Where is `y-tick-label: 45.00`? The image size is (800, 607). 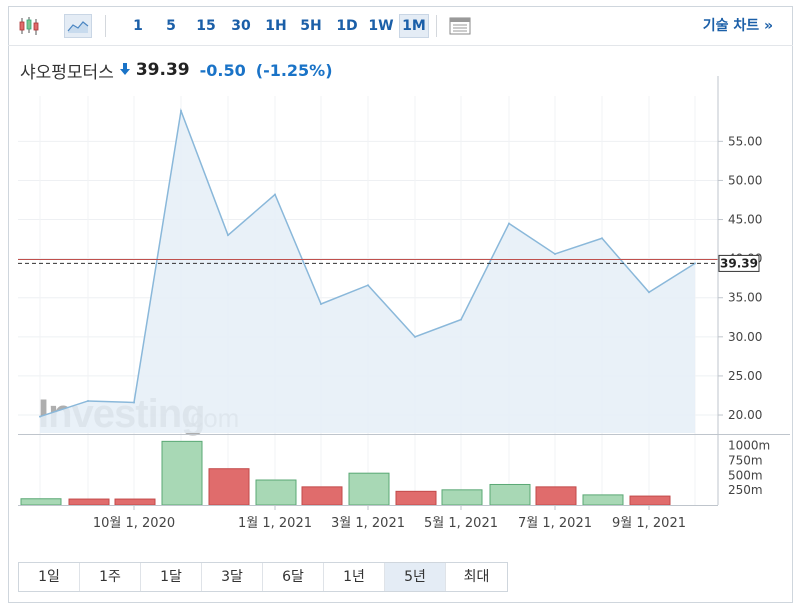
y-tick-label: 45.00 is located at coordinates (745, 220).